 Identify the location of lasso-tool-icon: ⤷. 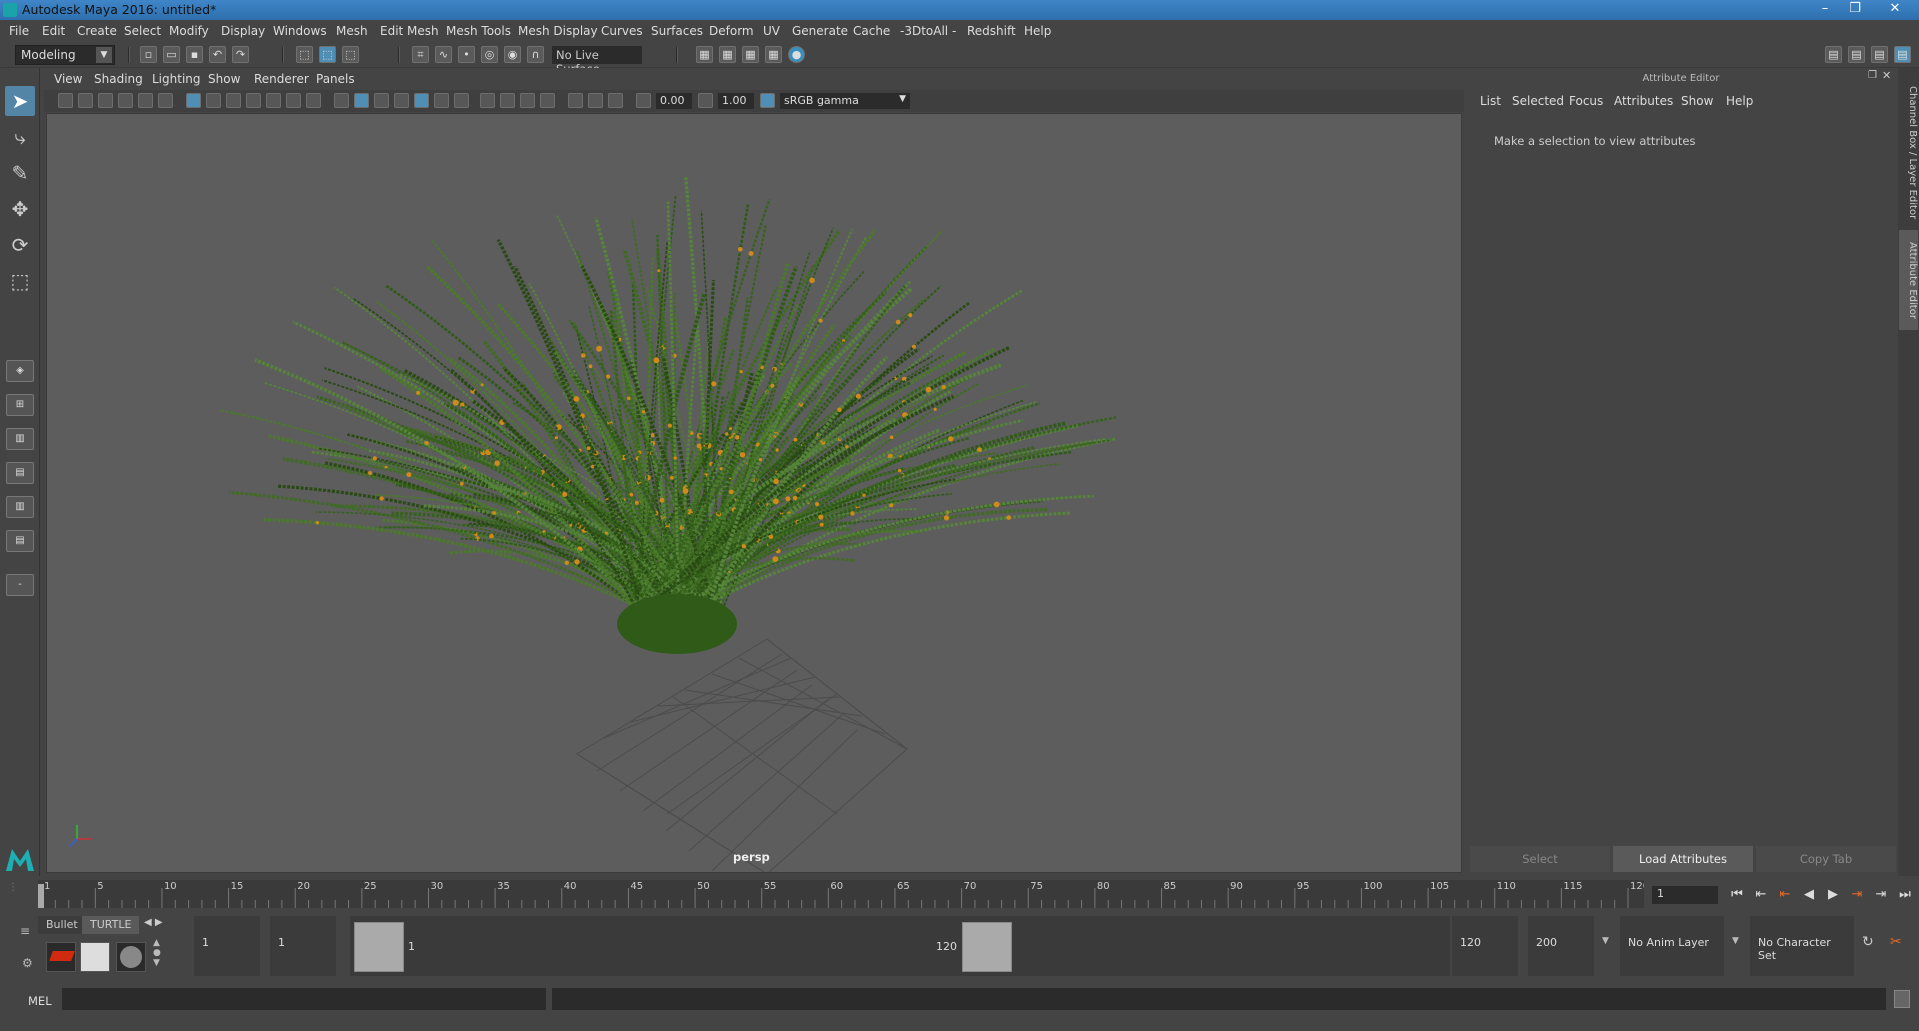
(20, 137).